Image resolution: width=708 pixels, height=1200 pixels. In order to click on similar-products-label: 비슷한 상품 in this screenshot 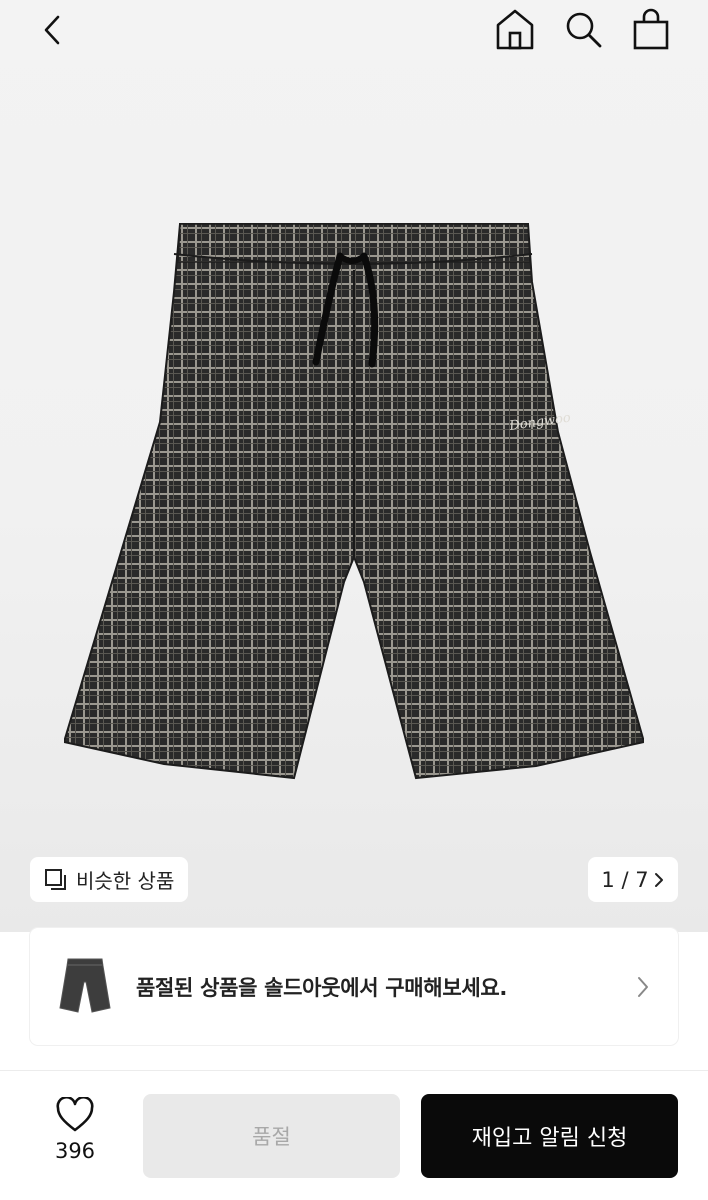, I will do `click(125, 881)`.